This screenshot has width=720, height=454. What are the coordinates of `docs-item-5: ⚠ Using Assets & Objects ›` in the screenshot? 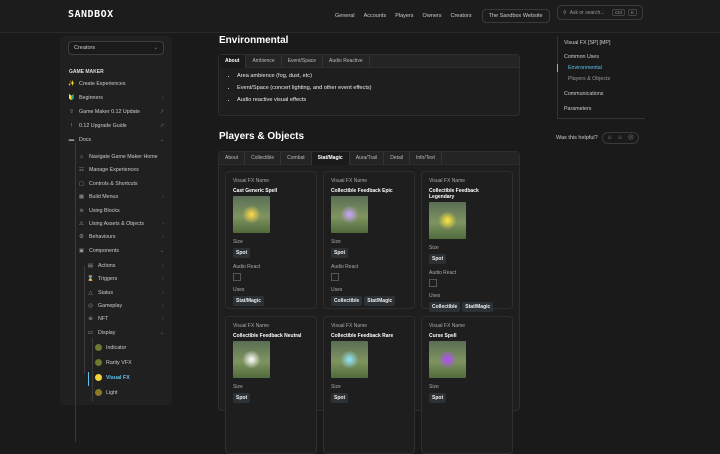 It's located at (122, 224).